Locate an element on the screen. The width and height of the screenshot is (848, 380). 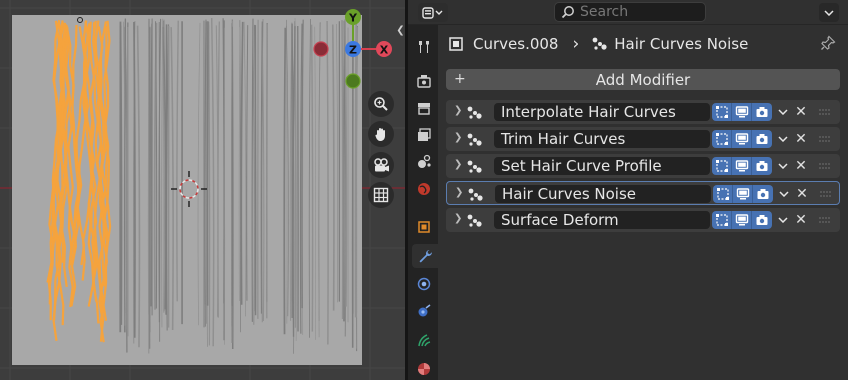
properties-tabs is located at coordinates (423, 202).